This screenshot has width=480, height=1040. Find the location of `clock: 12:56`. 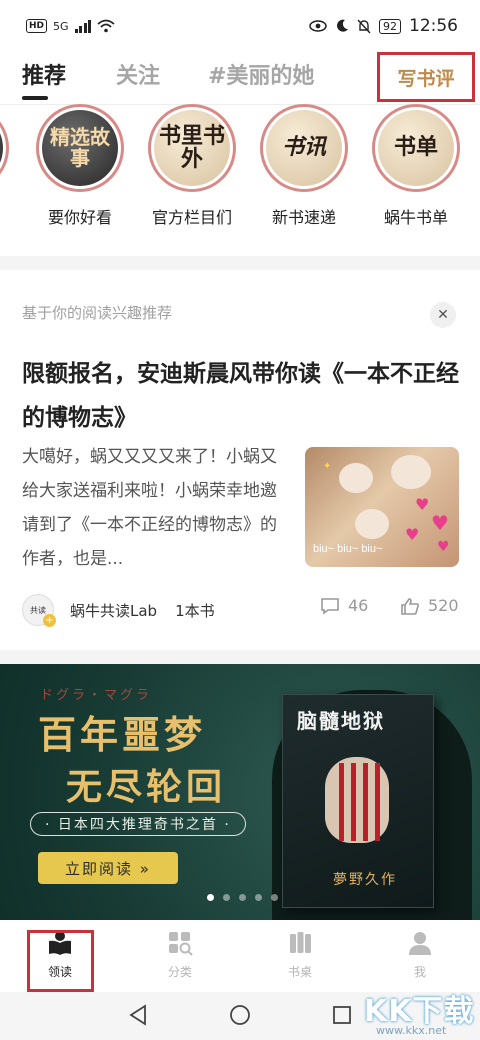

clock: 12:56 is located at coordinates (433, 26).